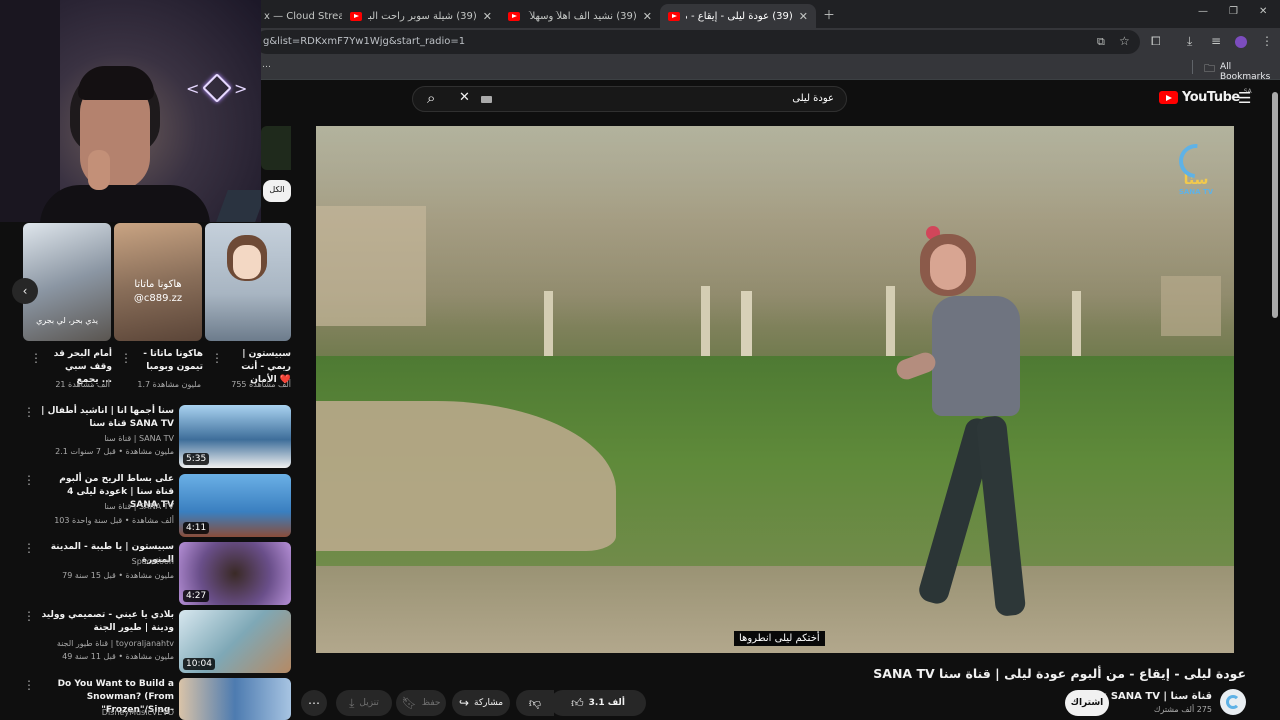 Image resolution: width=1280 pixels, height=720 pixels. Describe the element at coordinates (153, 561) in the screenshot. I see `video-channel: Spacetoon` at that location.